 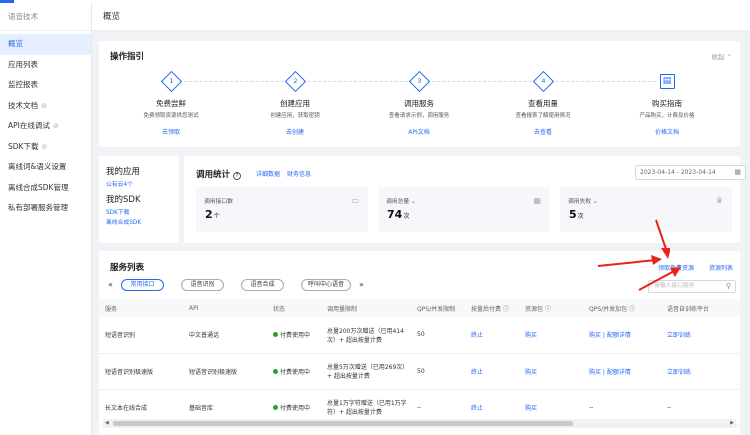 I want to click on guide-step-2: 2 创建应用 创建应用，获取密钥 去创建, so click(x=295, y=103).